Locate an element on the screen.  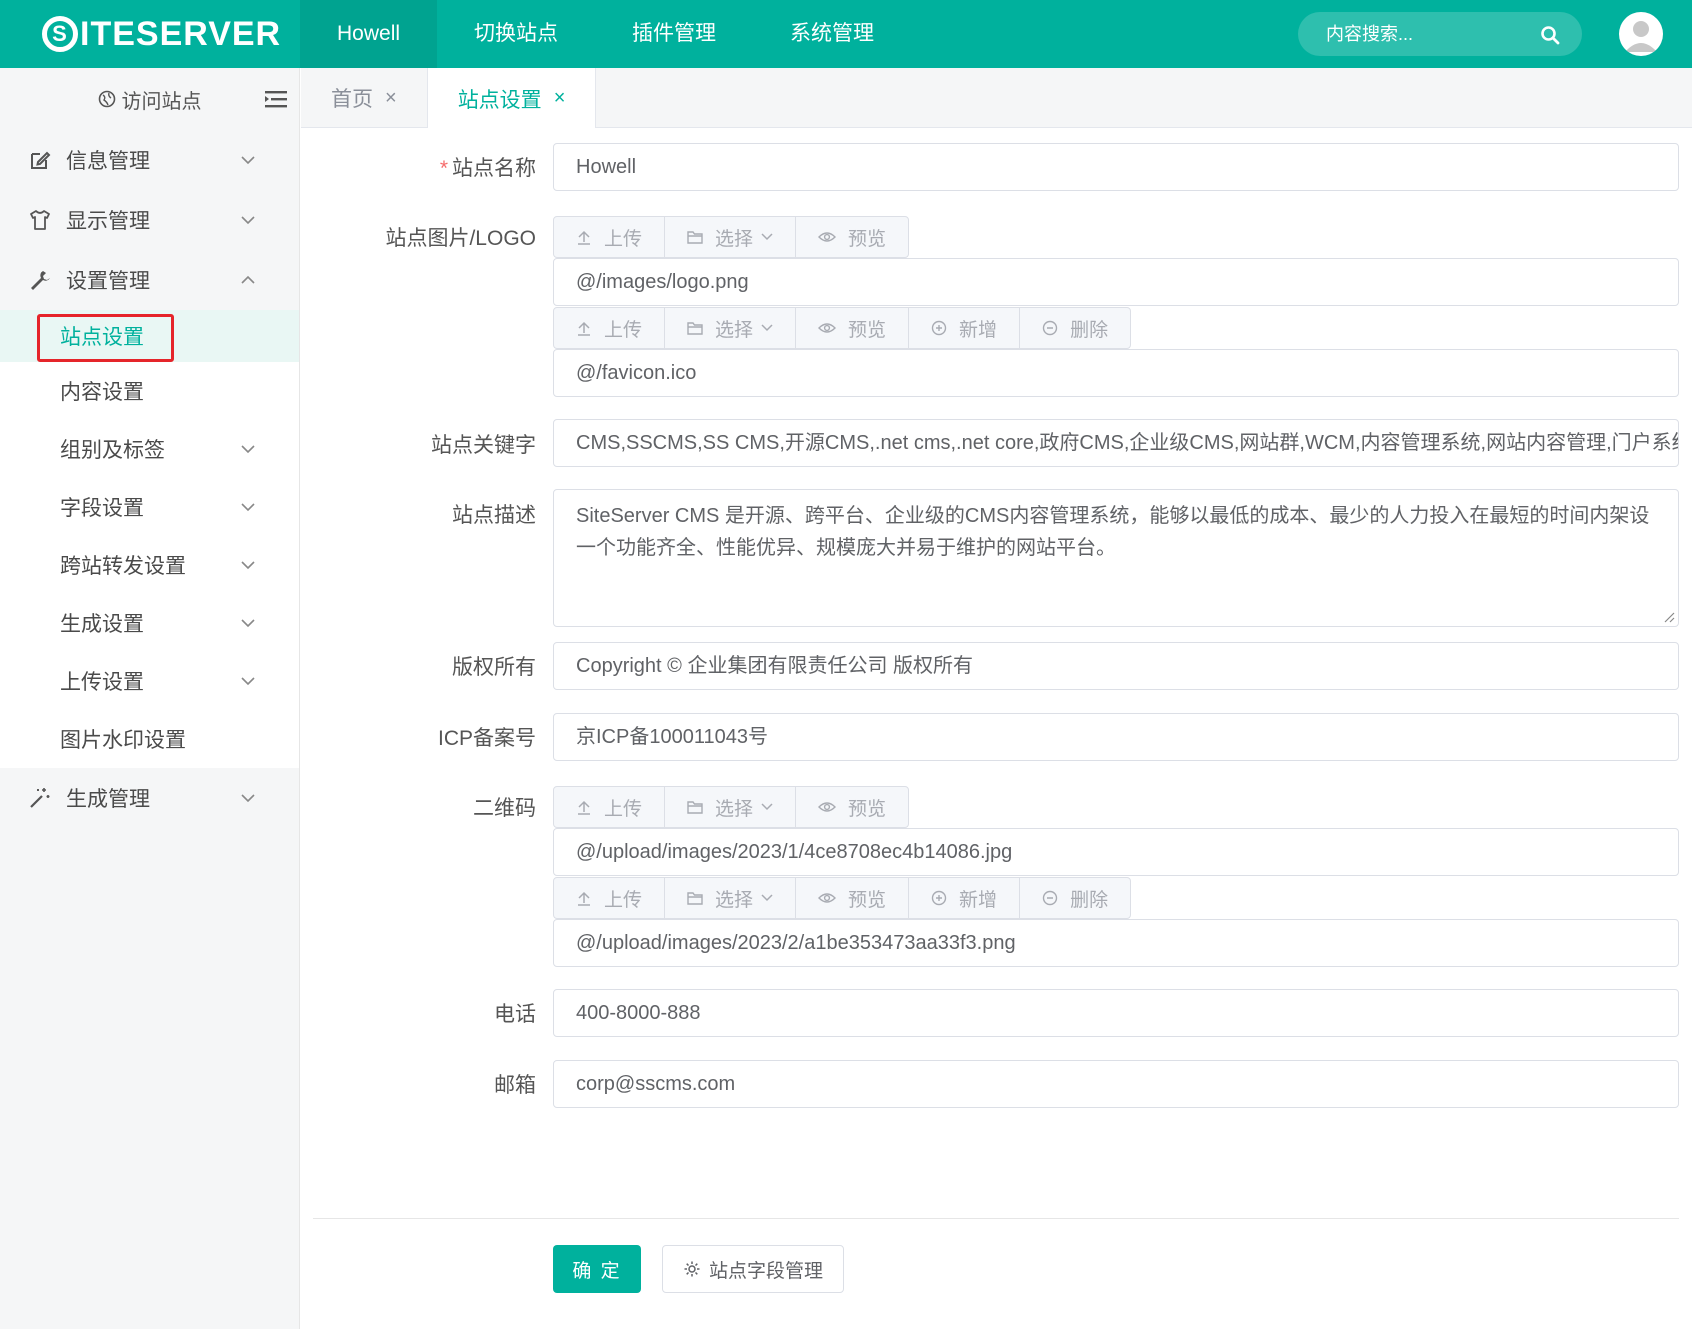
search-icon is located at coordinates (1550, 35).